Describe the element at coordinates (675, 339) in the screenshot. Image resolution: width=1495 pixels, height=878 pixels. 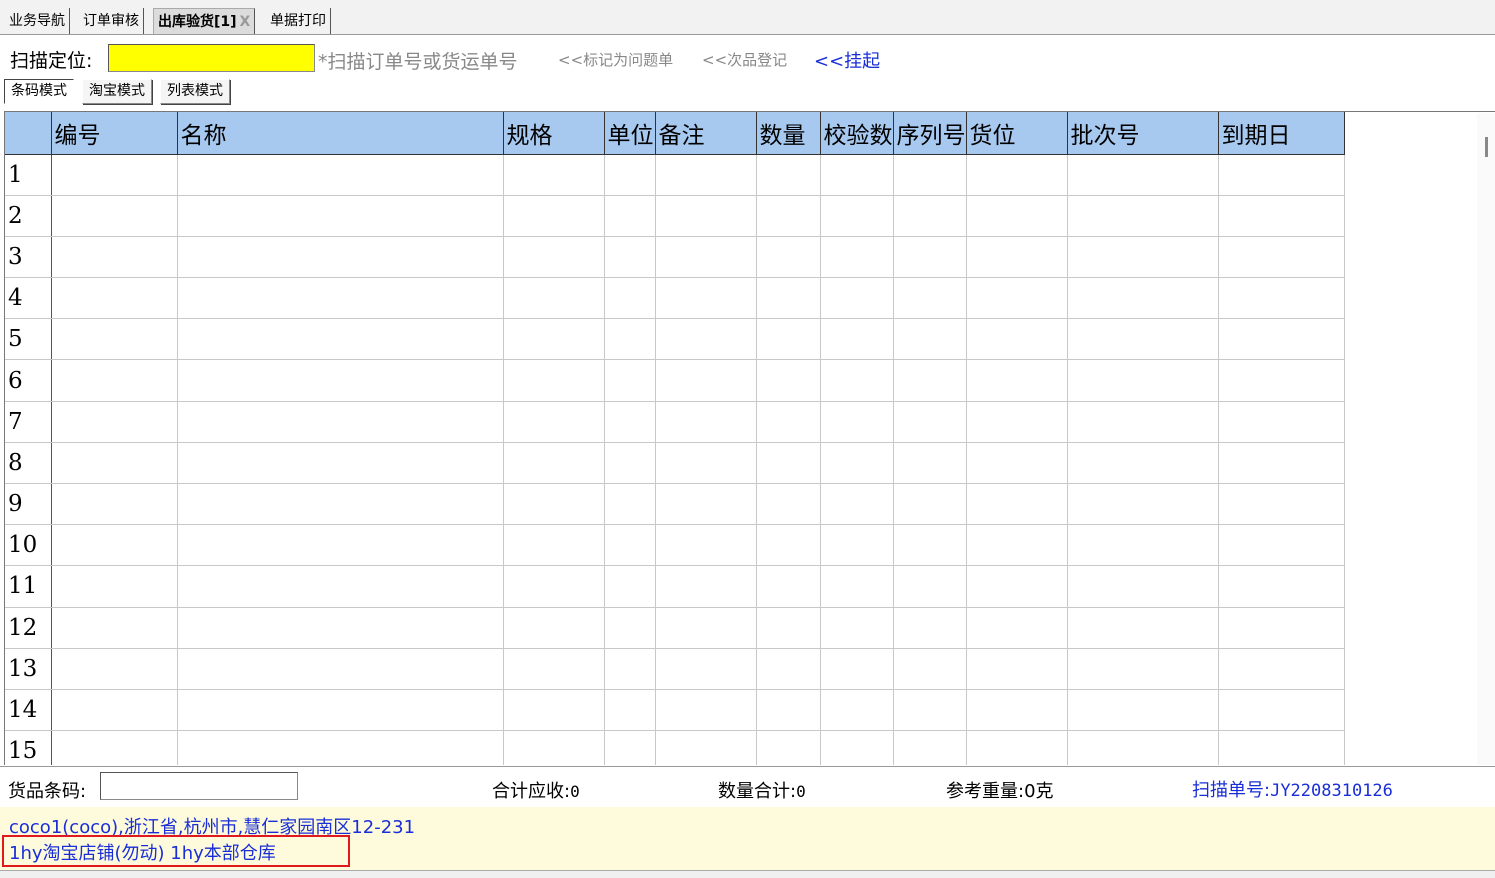
I see `table-row: 5` at that location.